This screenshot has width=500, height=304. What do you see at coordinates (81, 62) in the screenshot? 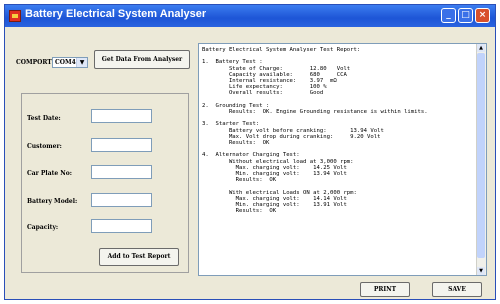
I see `chevron-down-icon: ▼` at bounding box center [81, 62].